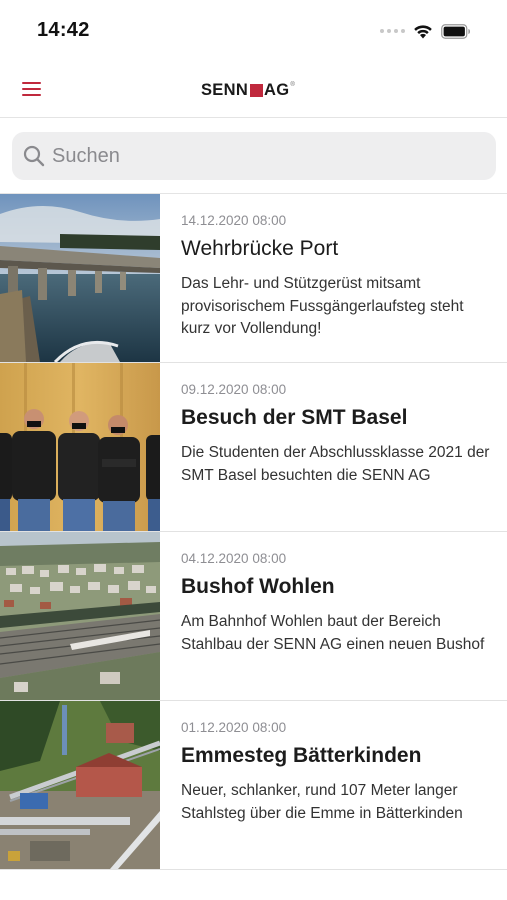 The width and height of the screenshot is (507, 900). Describe the element at coordinates (80, 278) in the screenshot. I see `bridge-photo` at that location.